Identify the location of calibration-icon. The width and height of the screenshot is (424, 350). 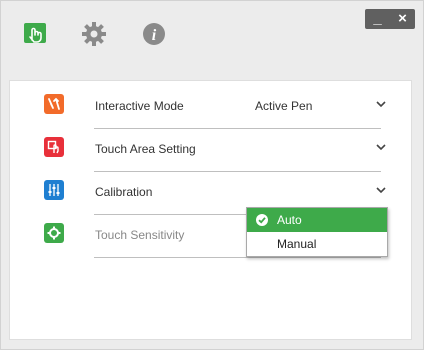
(54, 190).